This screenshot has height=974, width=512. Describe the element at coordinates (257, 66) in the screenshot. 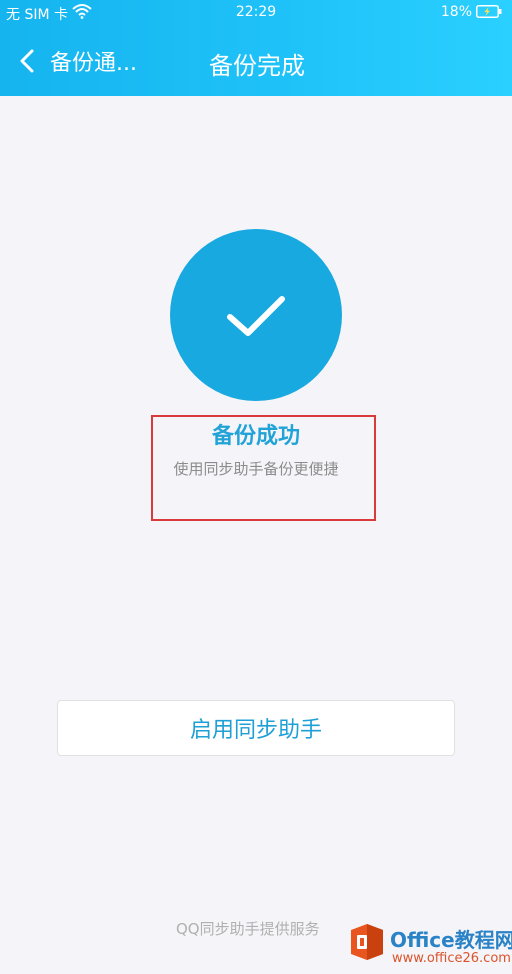

I see `page-title: 备份完成` at that location.